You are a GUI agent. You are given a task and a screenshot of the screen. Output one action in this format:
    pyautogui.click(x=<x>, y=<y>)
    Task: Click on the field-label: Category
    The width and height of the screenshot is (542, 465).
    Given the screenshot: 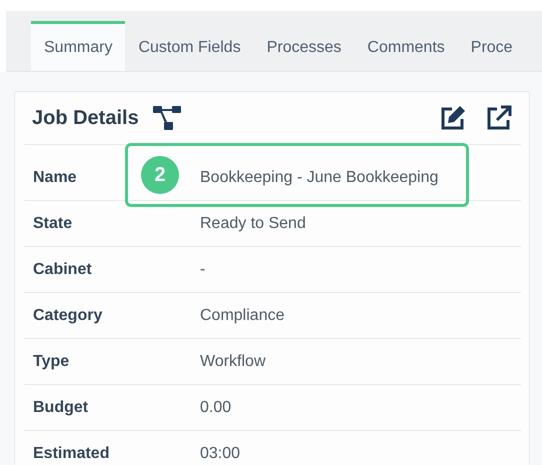 What is the action you would take?
    pyautogui.click(x=67, y=315)
    